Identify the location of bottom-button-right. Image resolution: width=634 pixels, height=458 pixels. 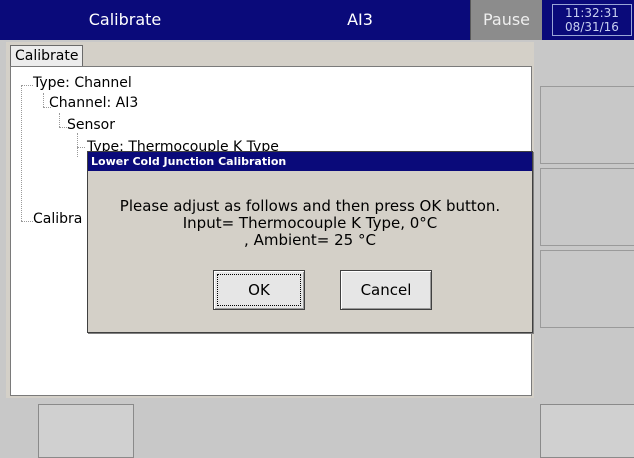
(587, 431).